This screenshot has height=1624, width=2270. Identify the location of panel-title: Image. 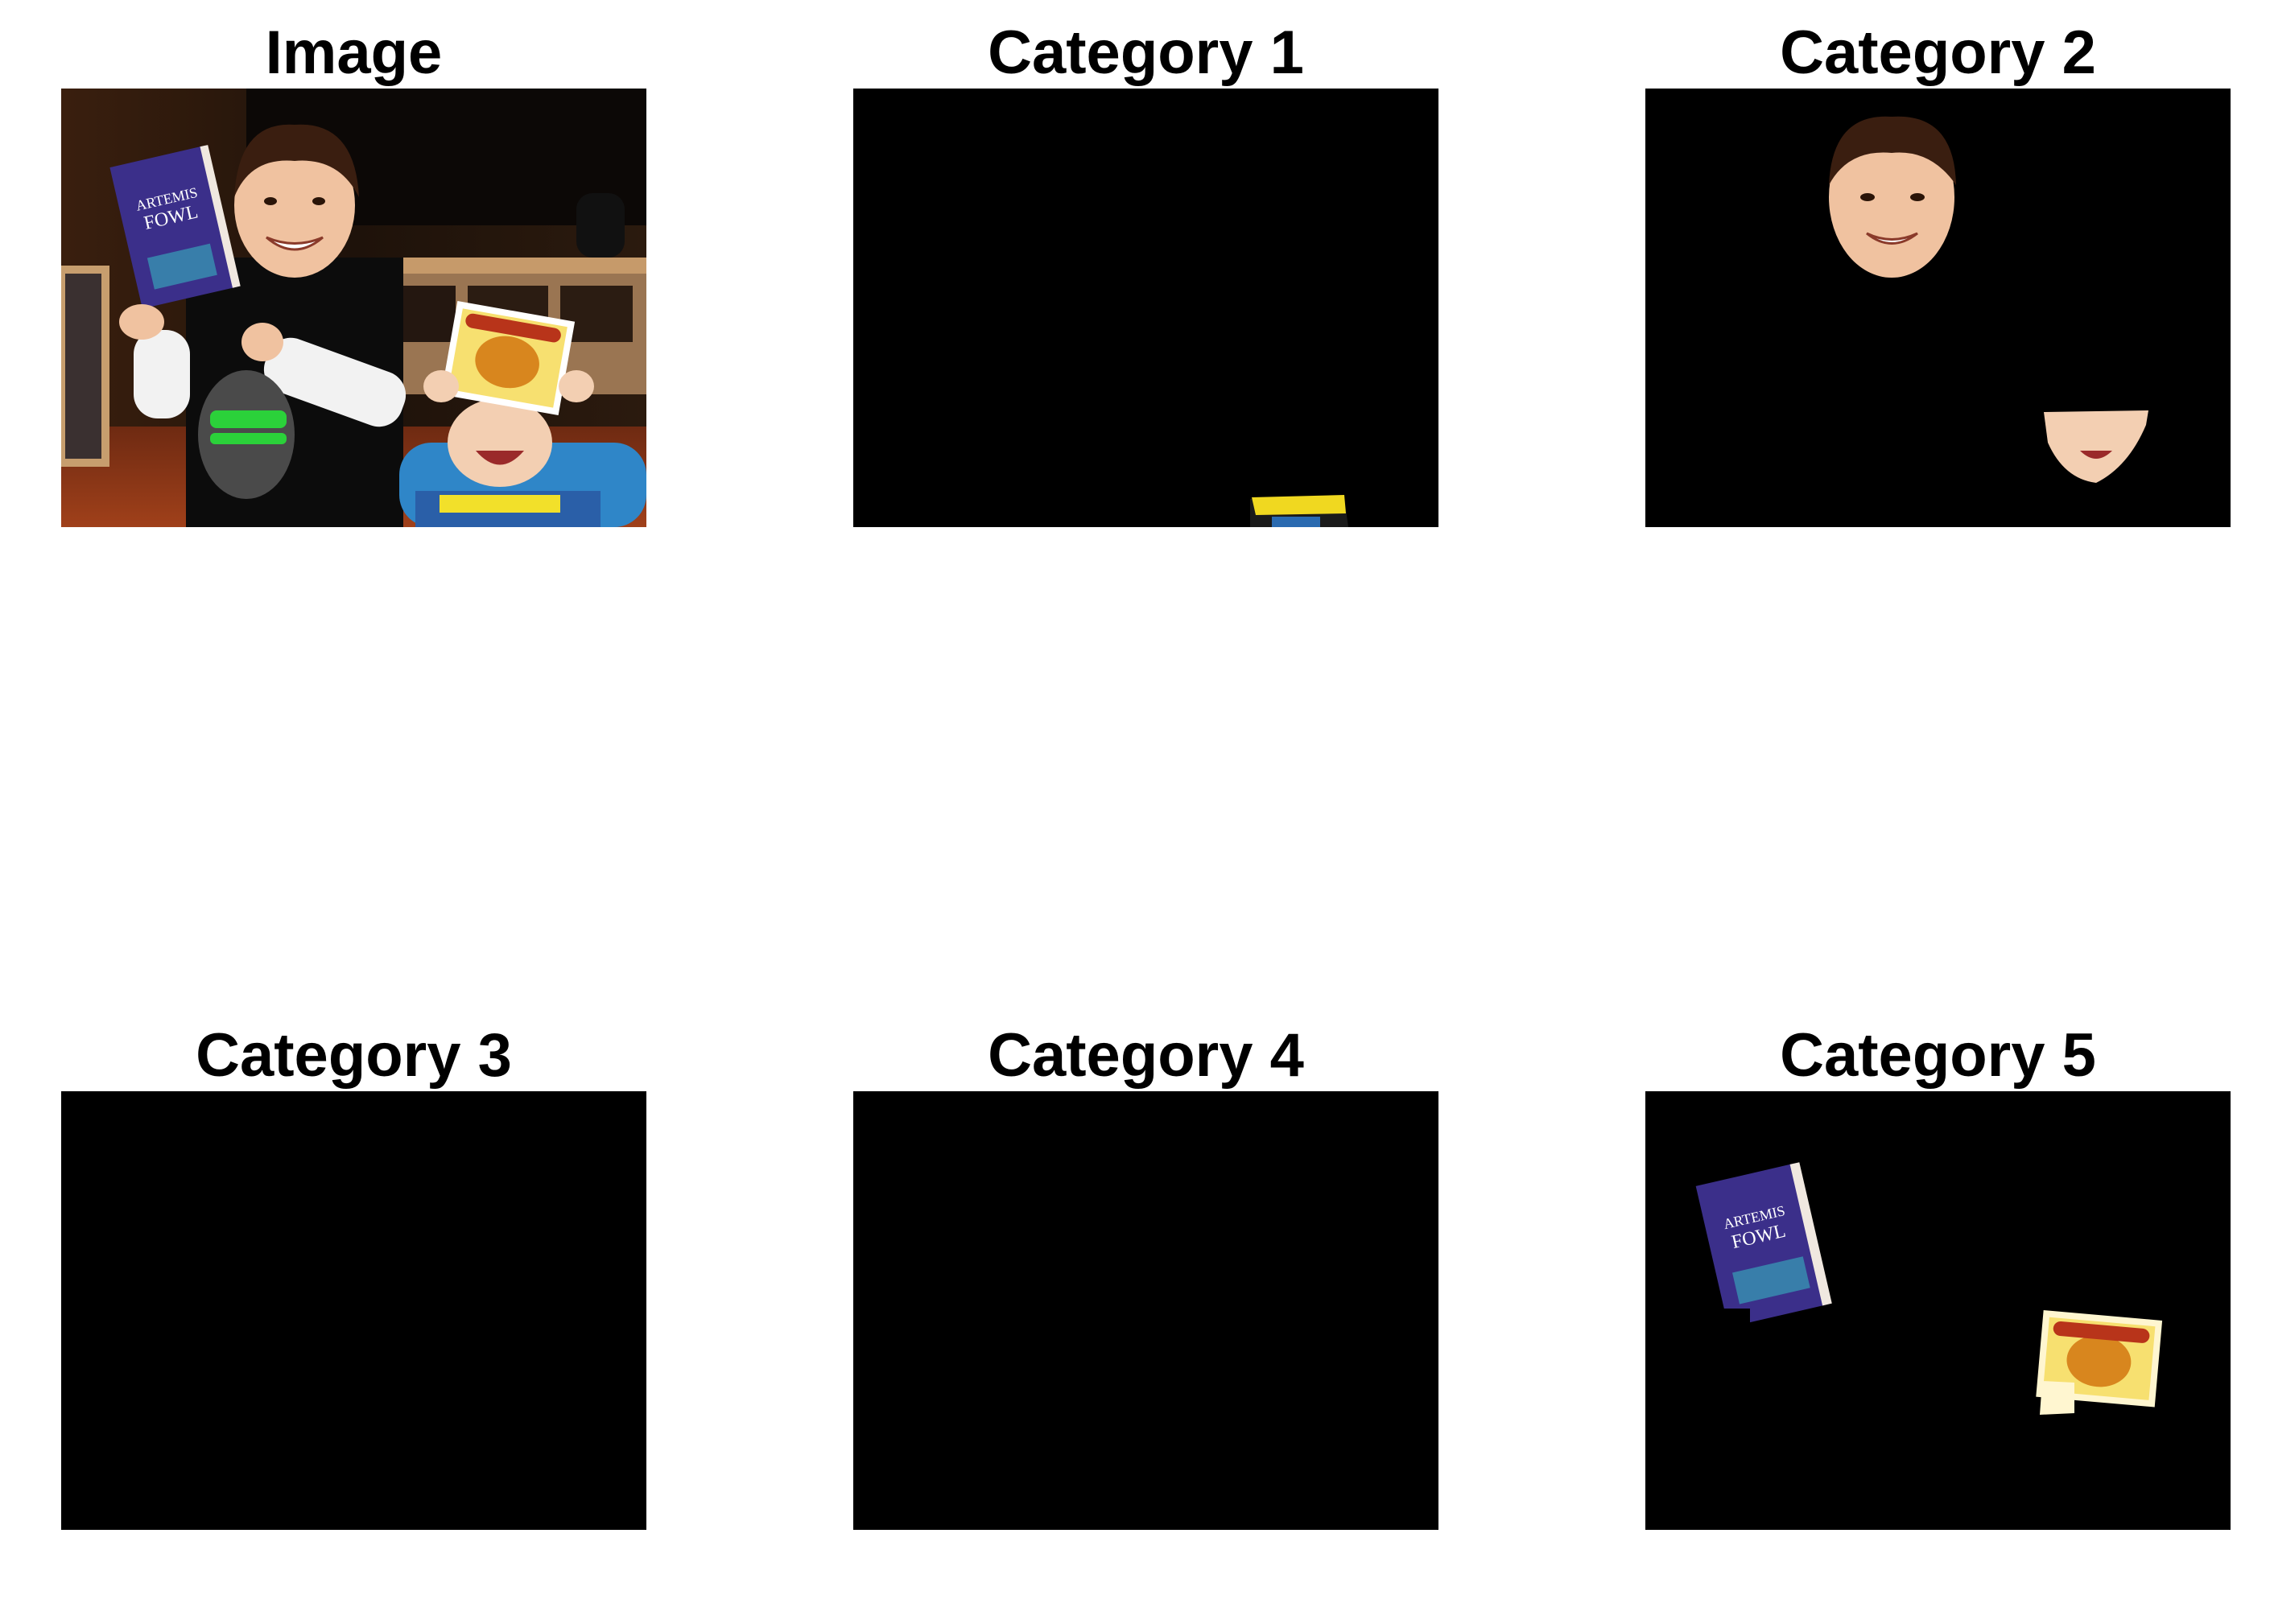
(354, 53).